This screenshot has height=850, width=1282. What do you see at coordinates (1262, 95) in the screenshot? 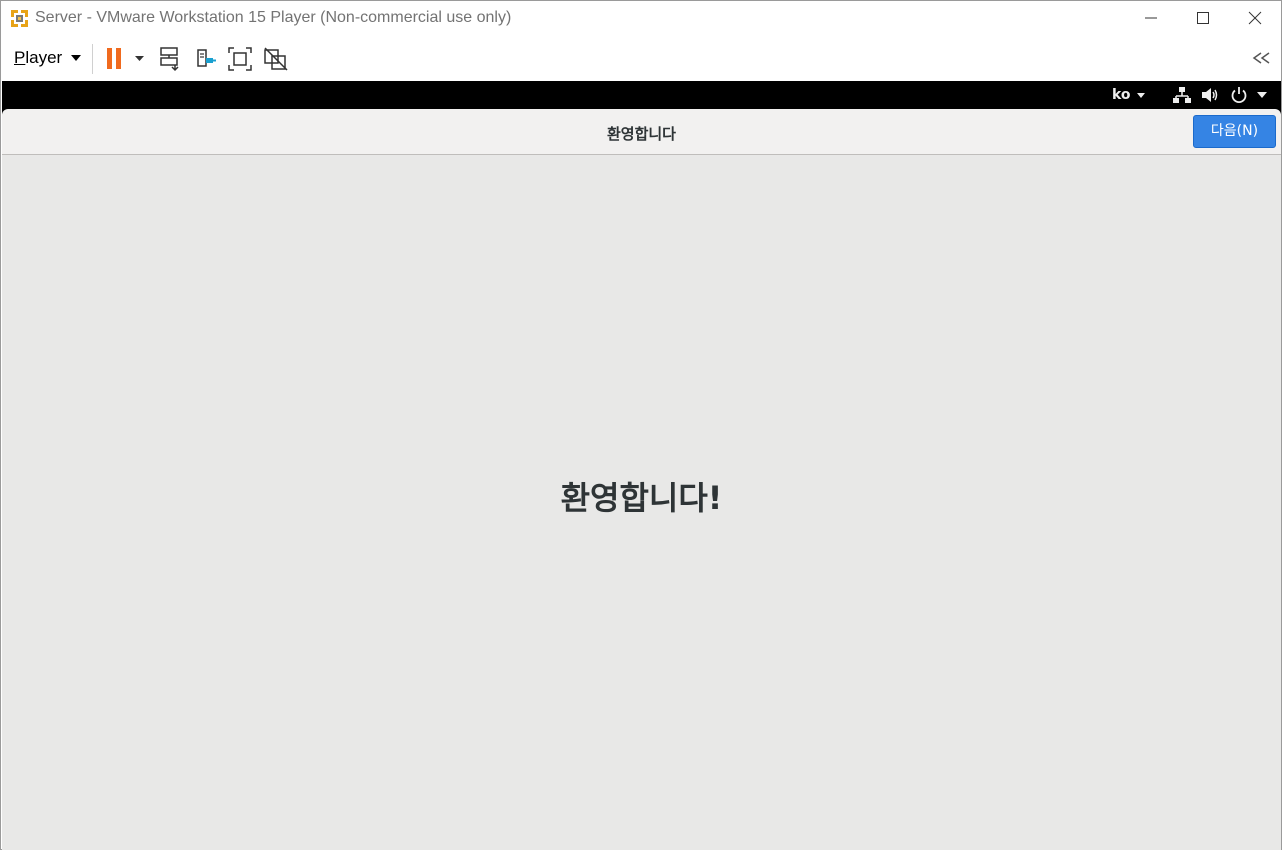
I see `system-menu-chevron-icon` at bounding box center [1262, 95].